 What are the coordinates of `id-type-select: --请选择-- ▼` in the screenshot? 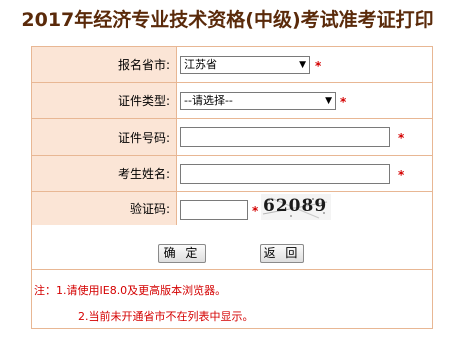 It's located at (258, 101).